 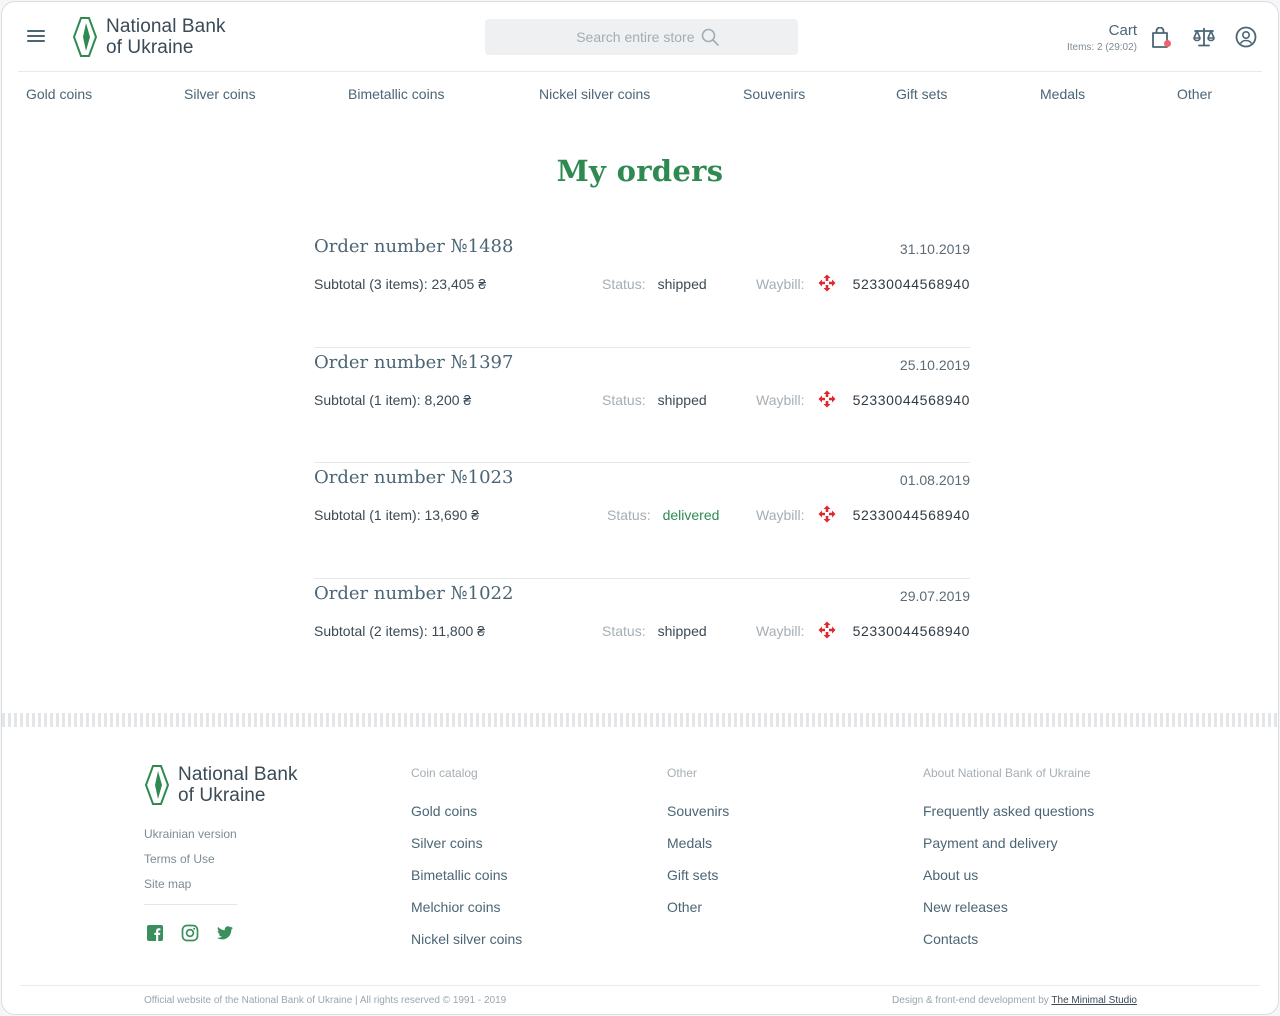 I want to click on logo-line-1: National Bank, so click(x=166, y=26).